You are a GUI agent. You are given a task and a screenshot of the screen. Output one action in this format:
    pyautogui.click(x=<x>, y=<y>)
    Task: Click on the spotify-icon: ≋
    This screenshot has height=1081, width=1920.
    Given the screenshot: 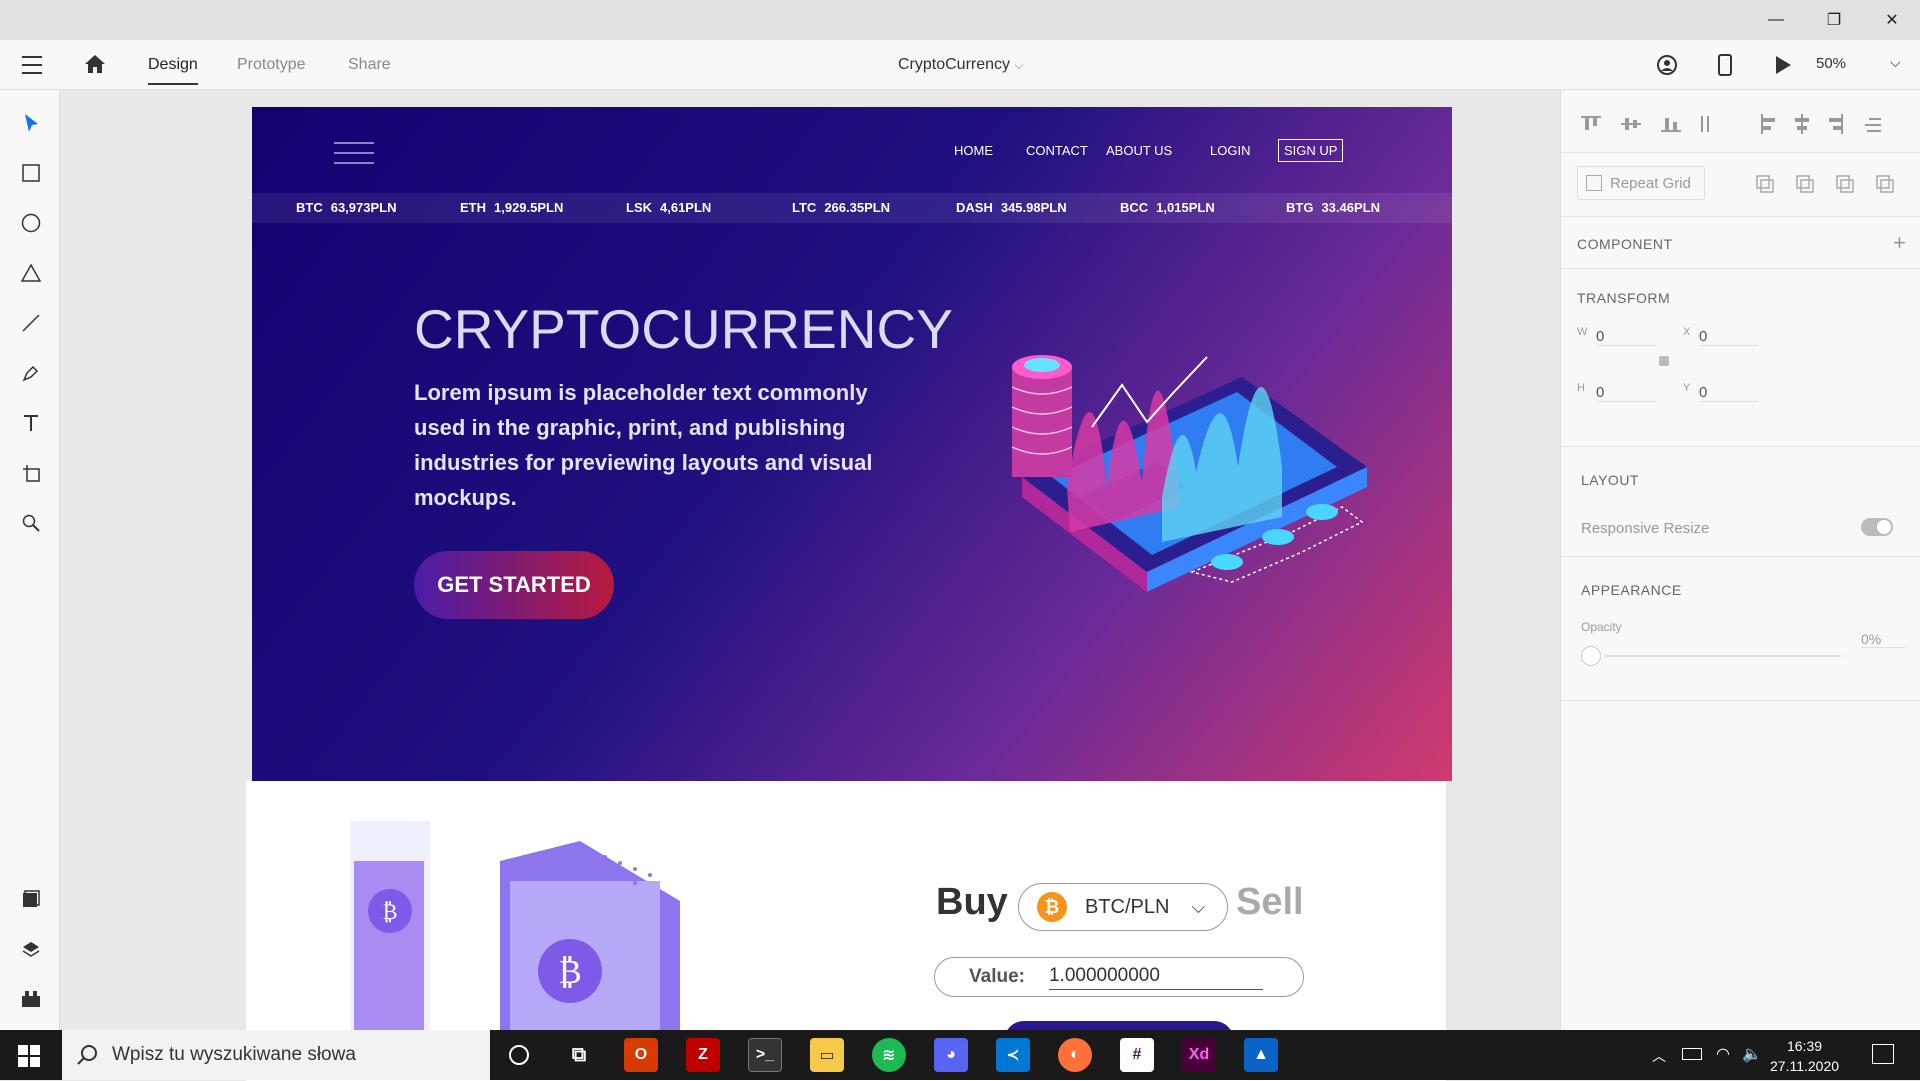 What is the action you would take?
    pyautogui.click(x=889, y=1055)
    